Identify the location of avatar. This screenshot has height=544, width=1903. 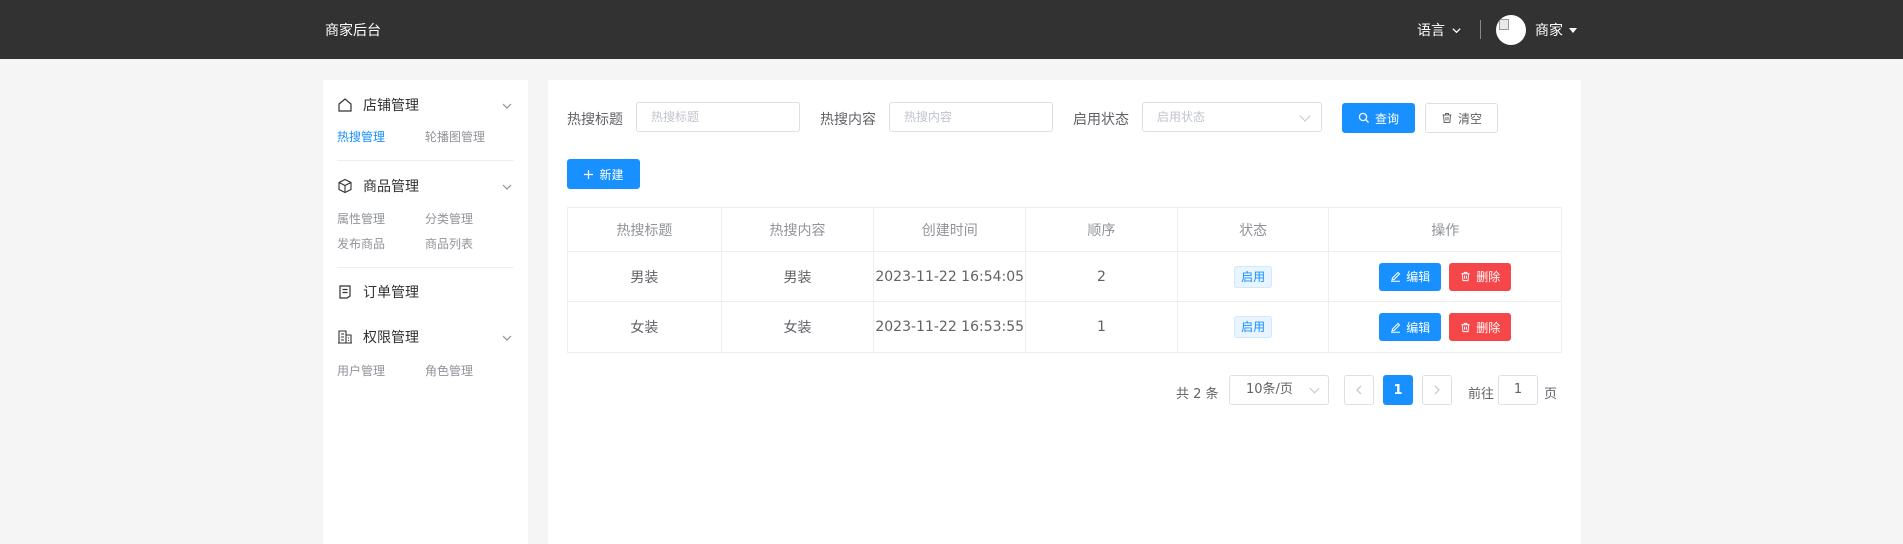
(1511, 30).